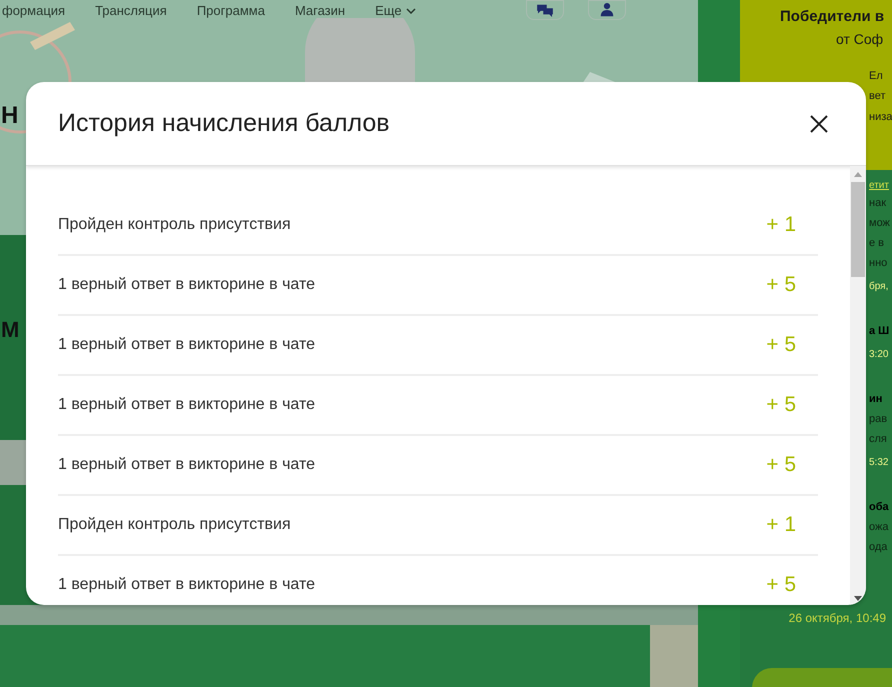 This screenshot has width=892, height=687. I want to click on close-icon, so click(819, 123).